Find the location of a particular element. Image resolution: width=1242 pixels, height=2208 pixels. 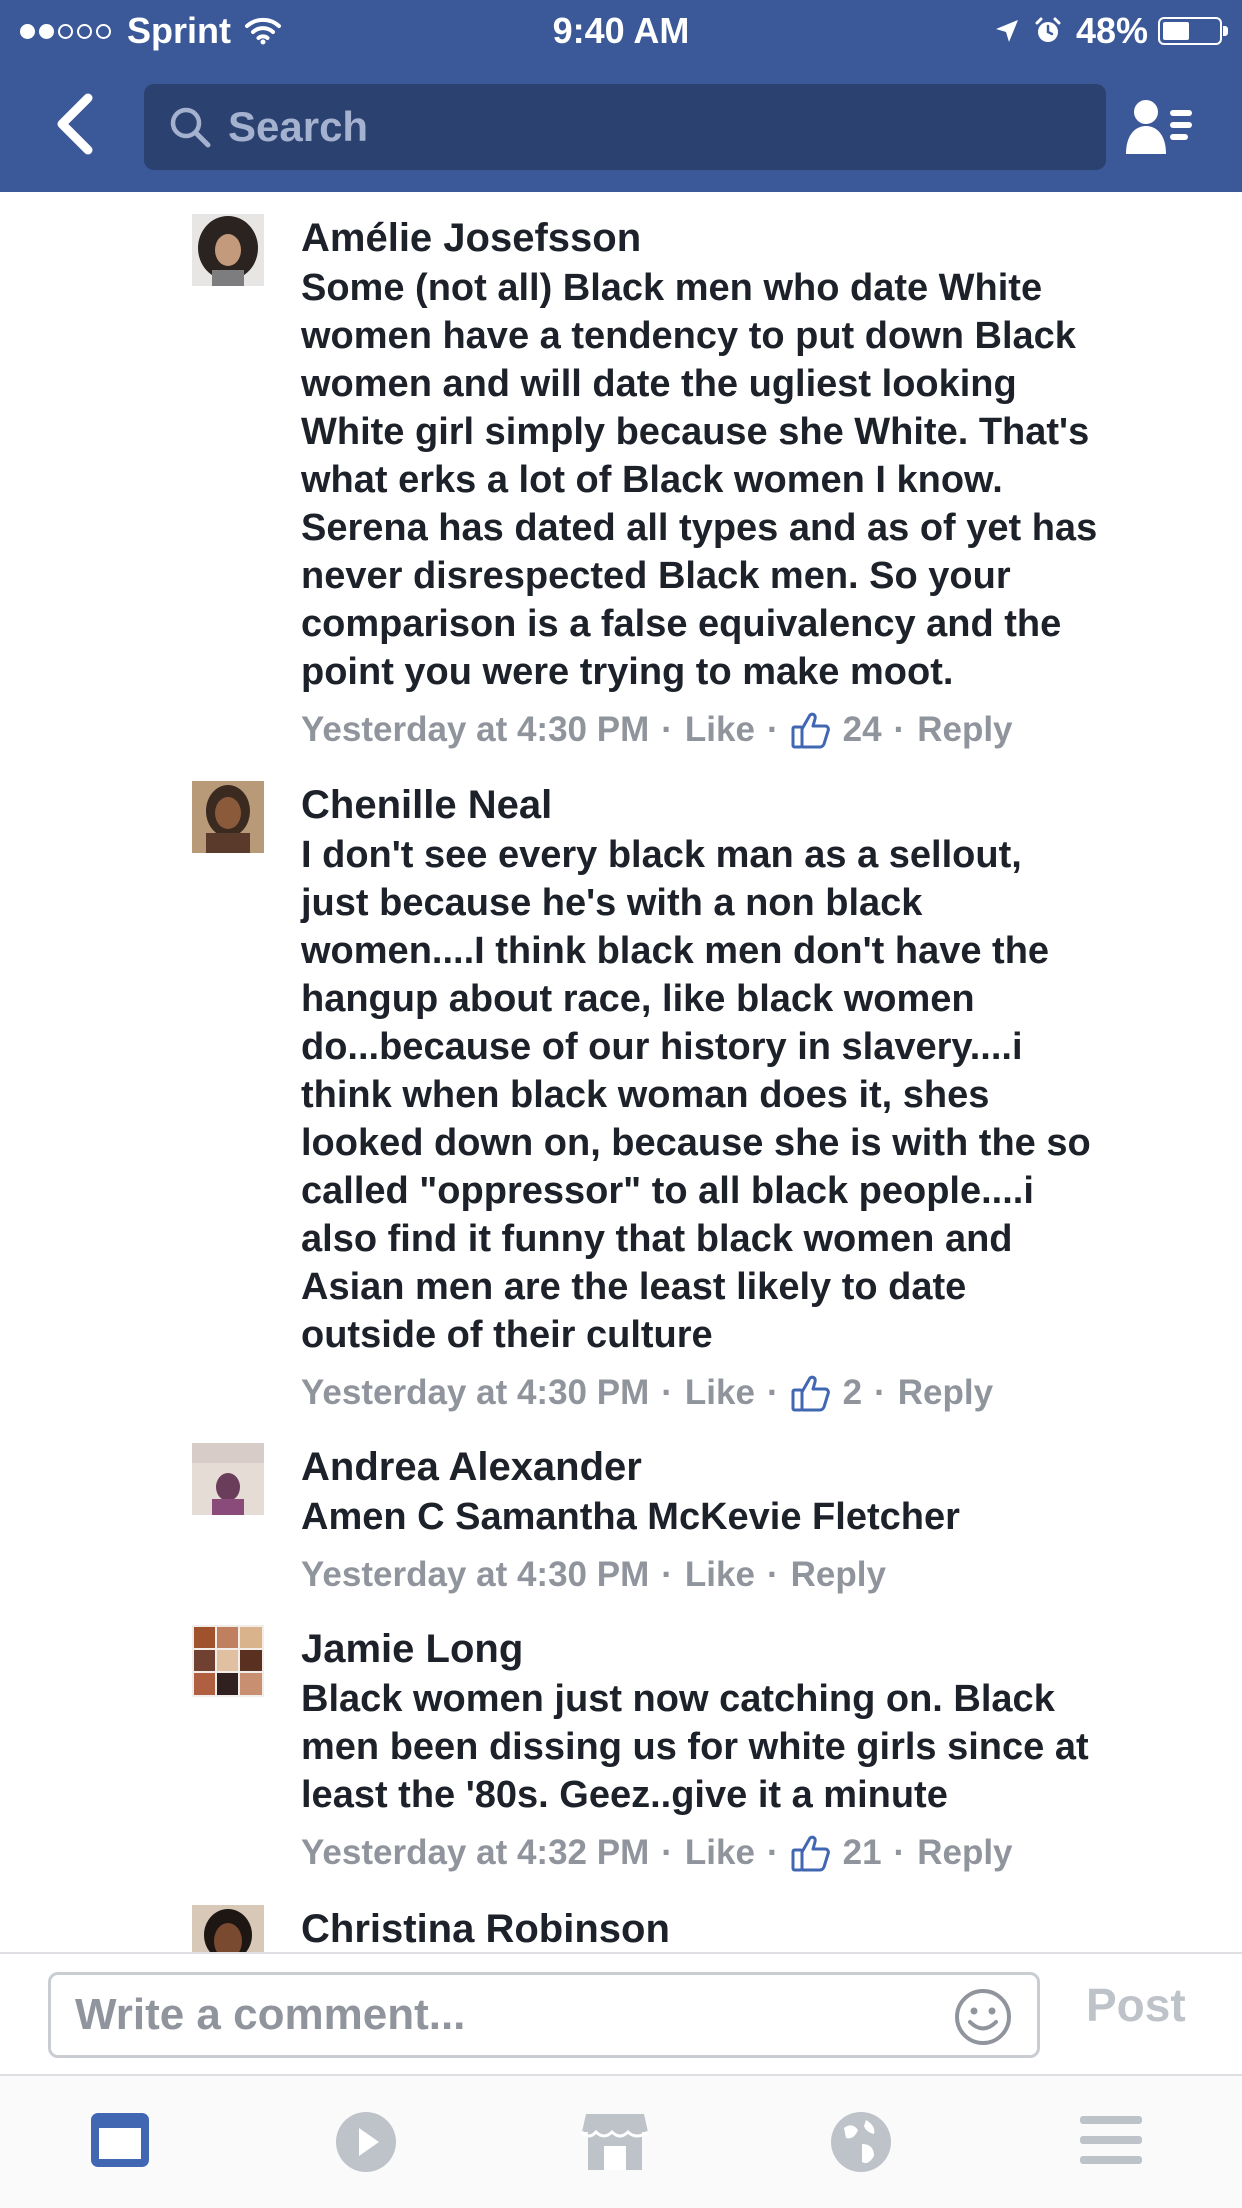

comment-author: Chenille Neal is located at coordinates (751, 805).